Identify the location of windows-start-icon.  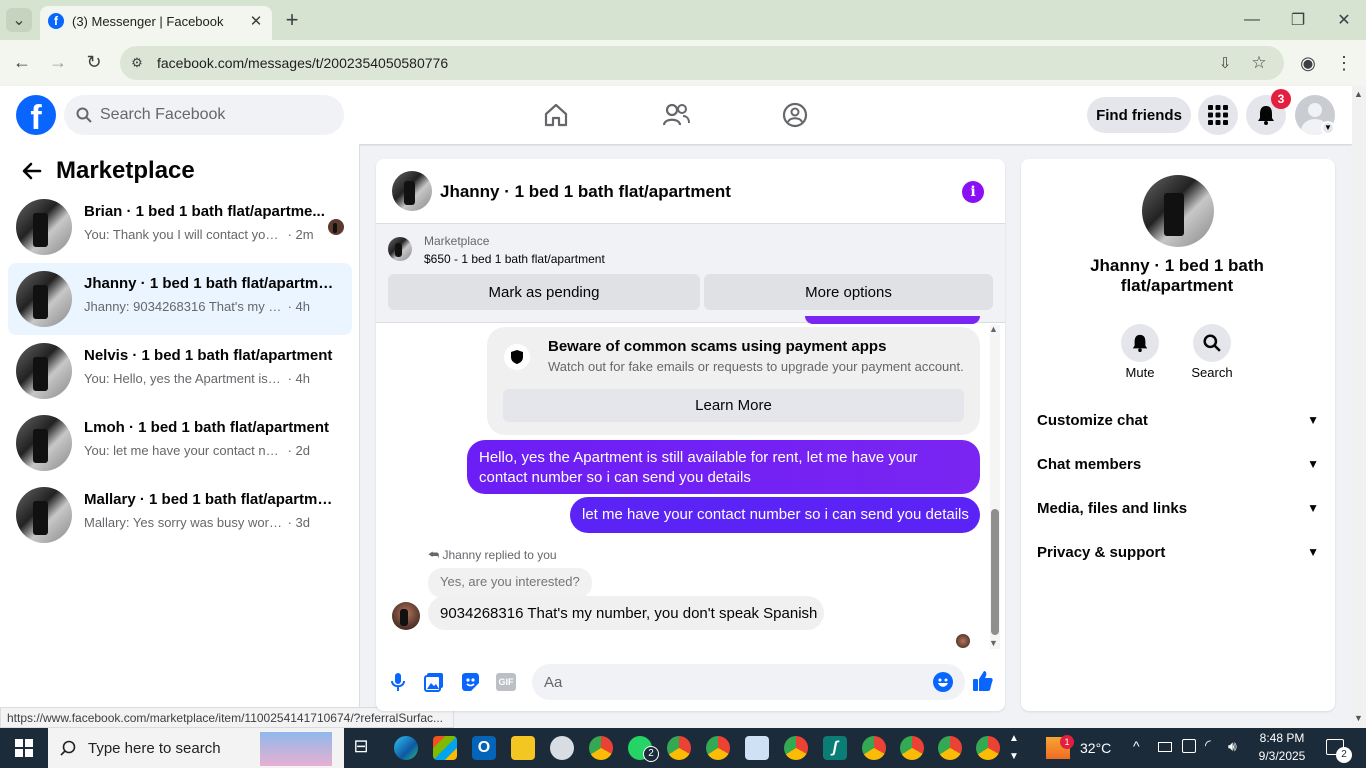
(24, 748).